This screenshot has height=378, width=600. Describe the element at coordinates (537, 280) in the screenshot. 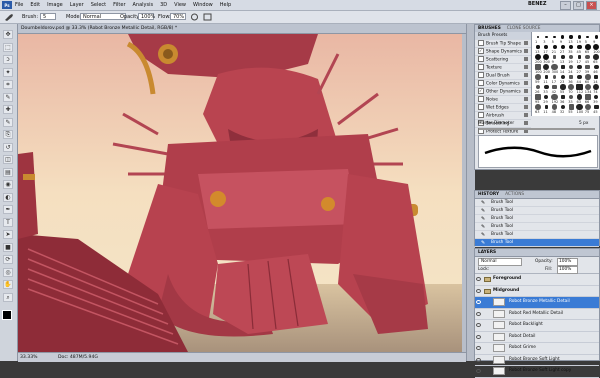

I see `layer-group-row: Foreground` at that location.